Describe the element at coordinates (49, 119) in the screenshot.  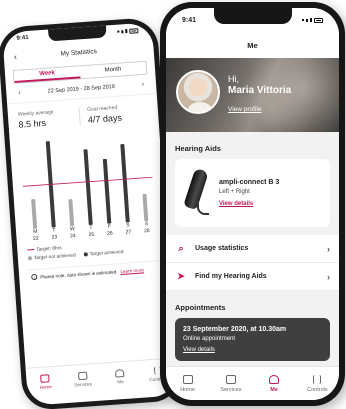
I see `weekly-average: Weekly average 8.5 hrs` at that location.